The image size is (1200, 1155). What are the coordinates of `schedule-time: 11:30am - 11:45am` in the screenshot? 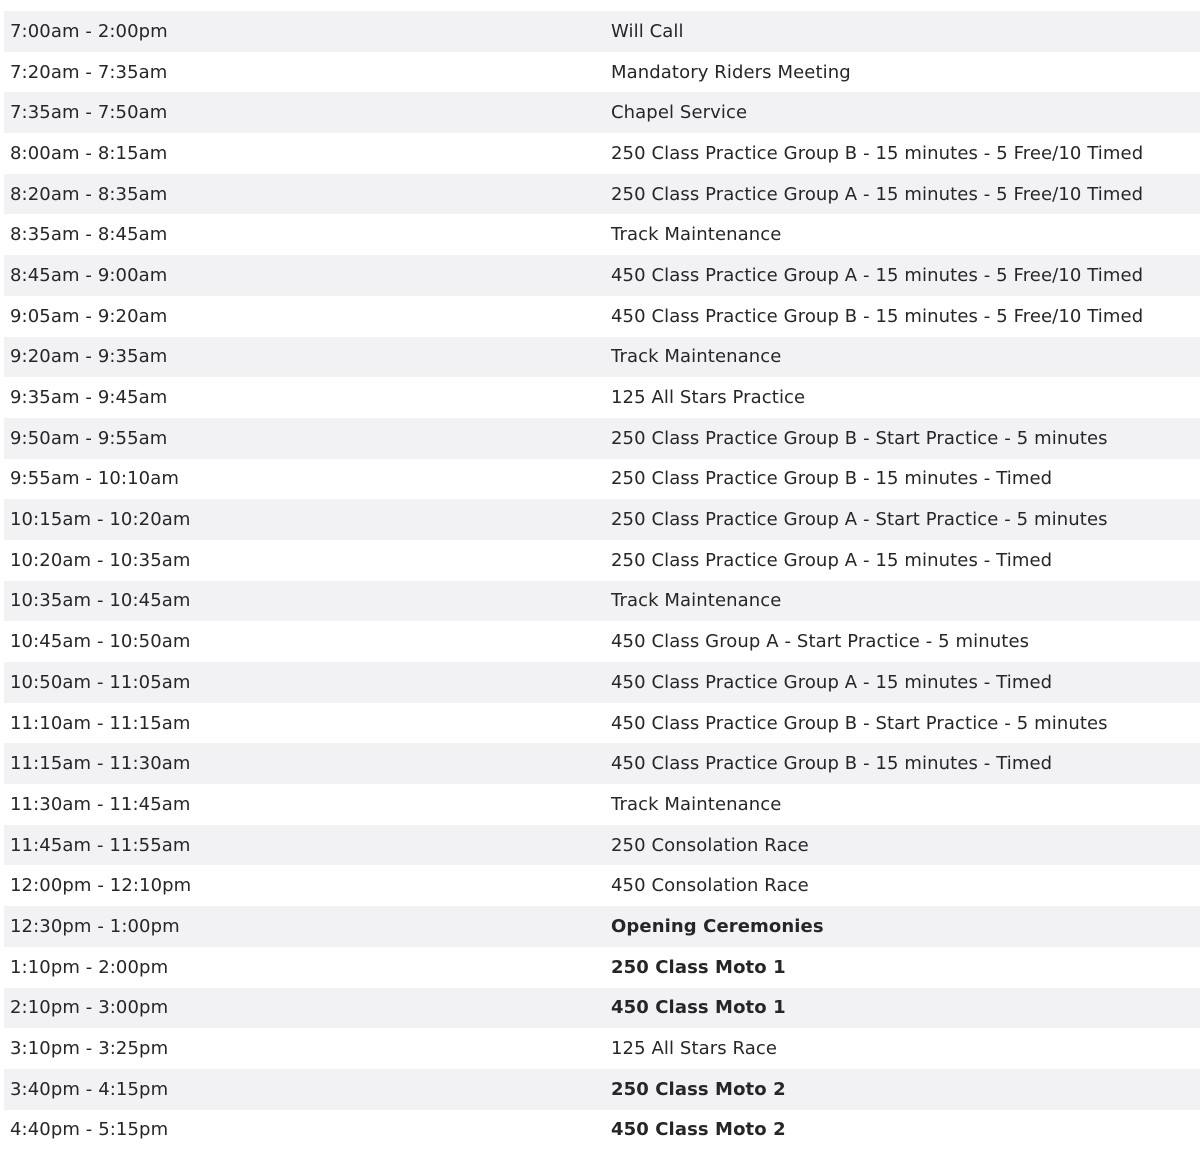 It's located at (100, 804).